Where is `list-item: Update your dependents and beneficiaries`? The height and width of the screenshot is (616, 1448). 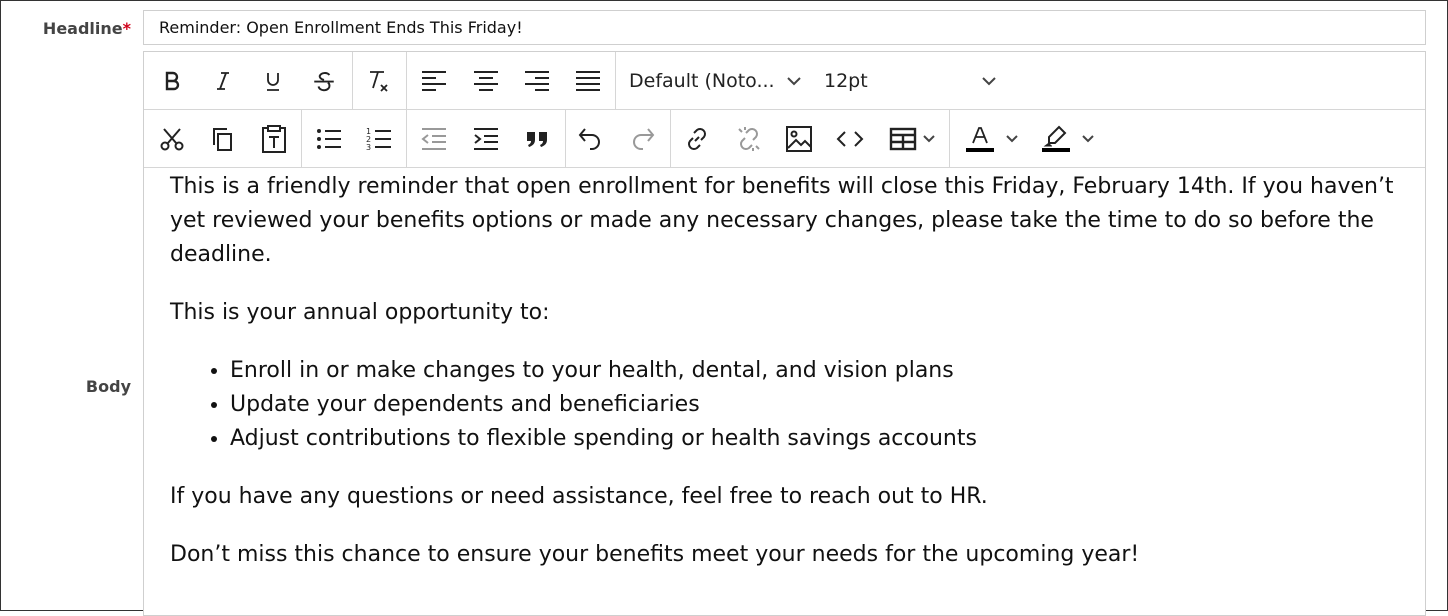 list-item: Update your dependents and beneficiaries is located at coordinates (815, 405).